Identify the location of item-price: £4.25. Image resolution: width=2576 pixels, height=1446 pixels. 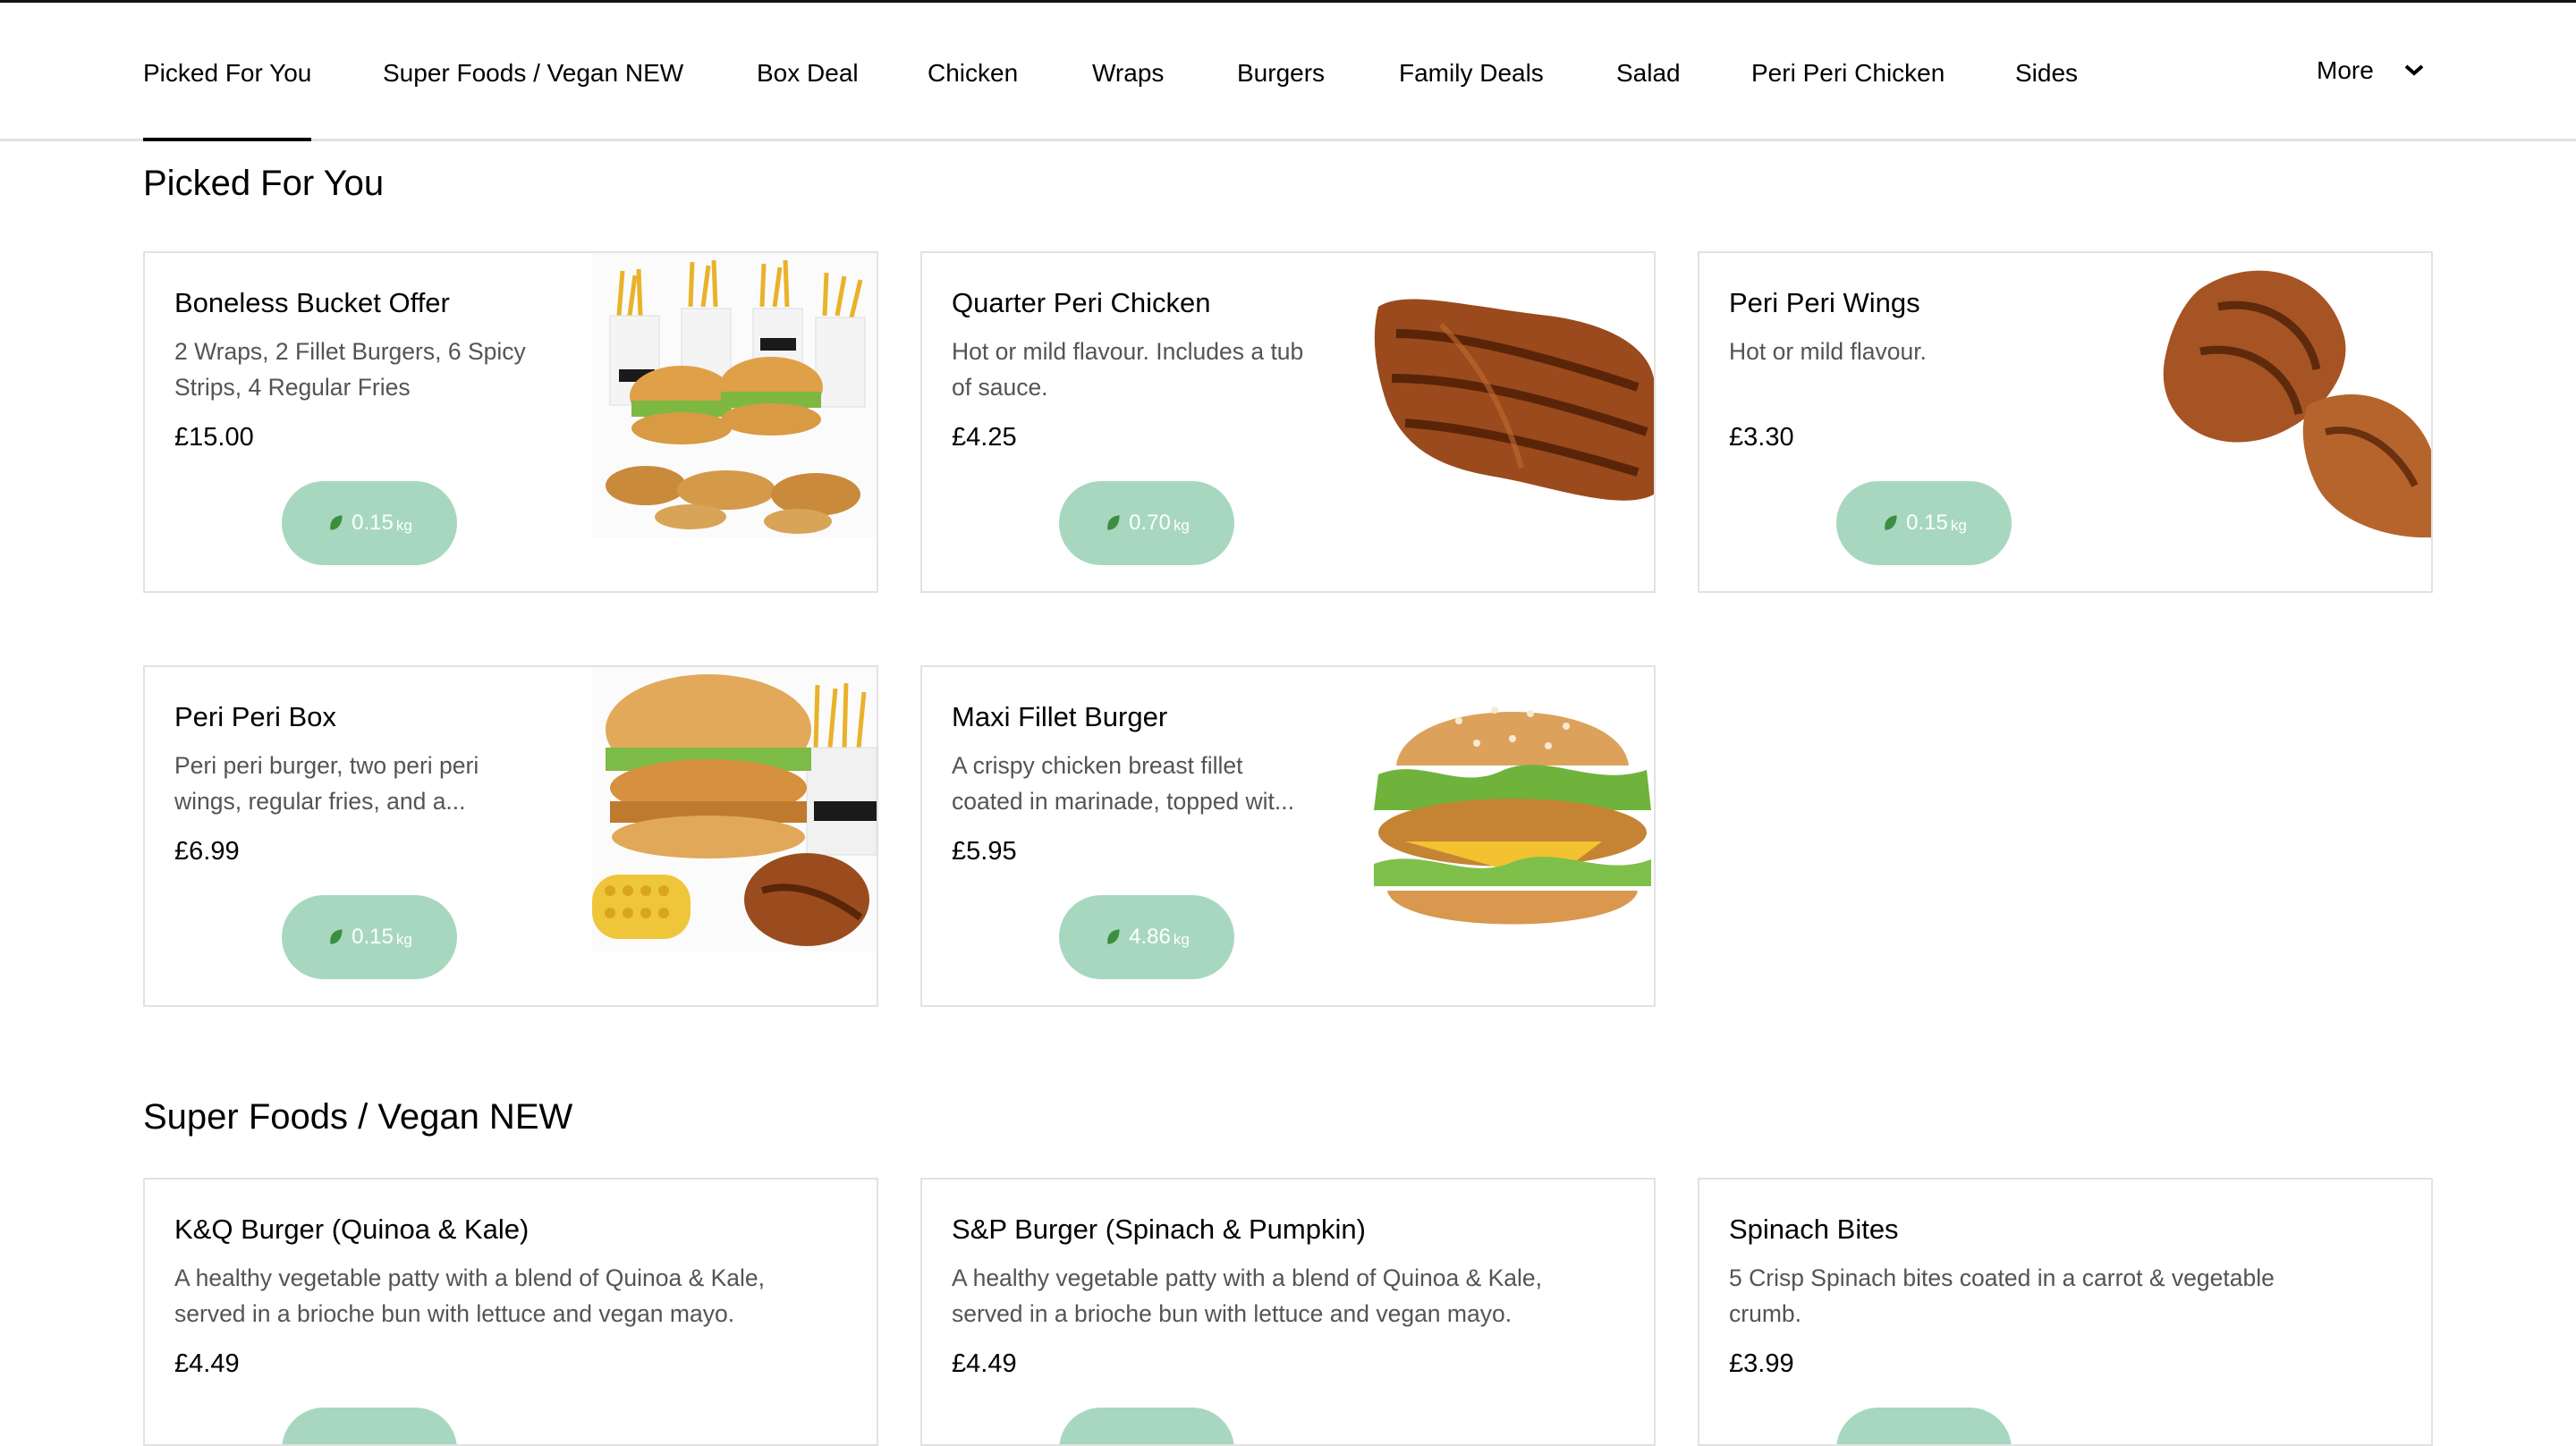
(984, 437).